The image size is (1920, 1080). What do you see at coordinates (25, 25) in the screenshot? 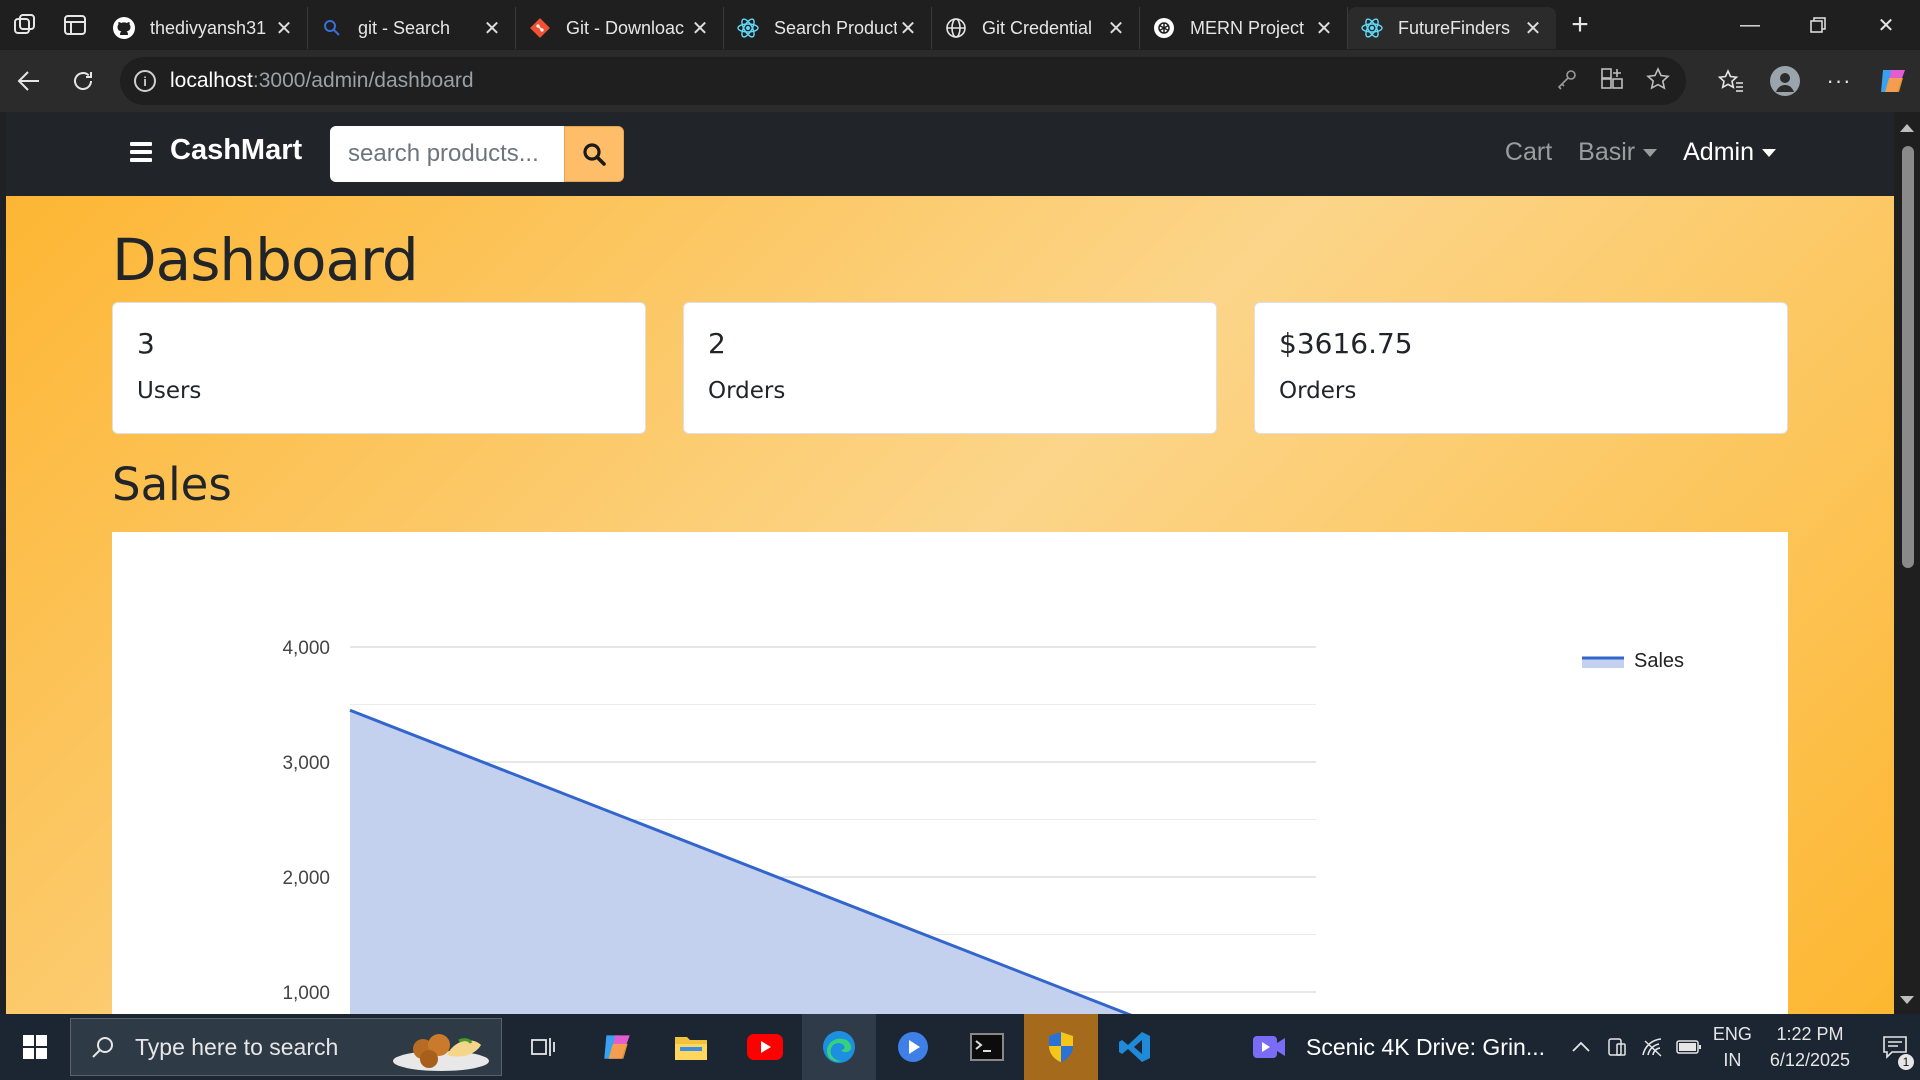
I see `workspaces-icon` at bounding box center [25, 25].